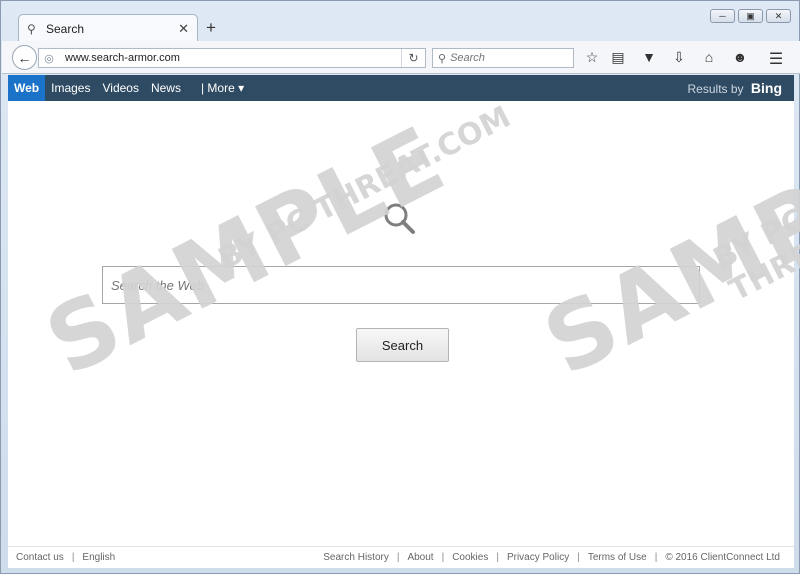 The width and height of the screenshot is (800, 574). What do you see at coordinates (356, 557) in the screenshot?
I see `footer-search-history-link: Search History` at bounding box center [356, 557].